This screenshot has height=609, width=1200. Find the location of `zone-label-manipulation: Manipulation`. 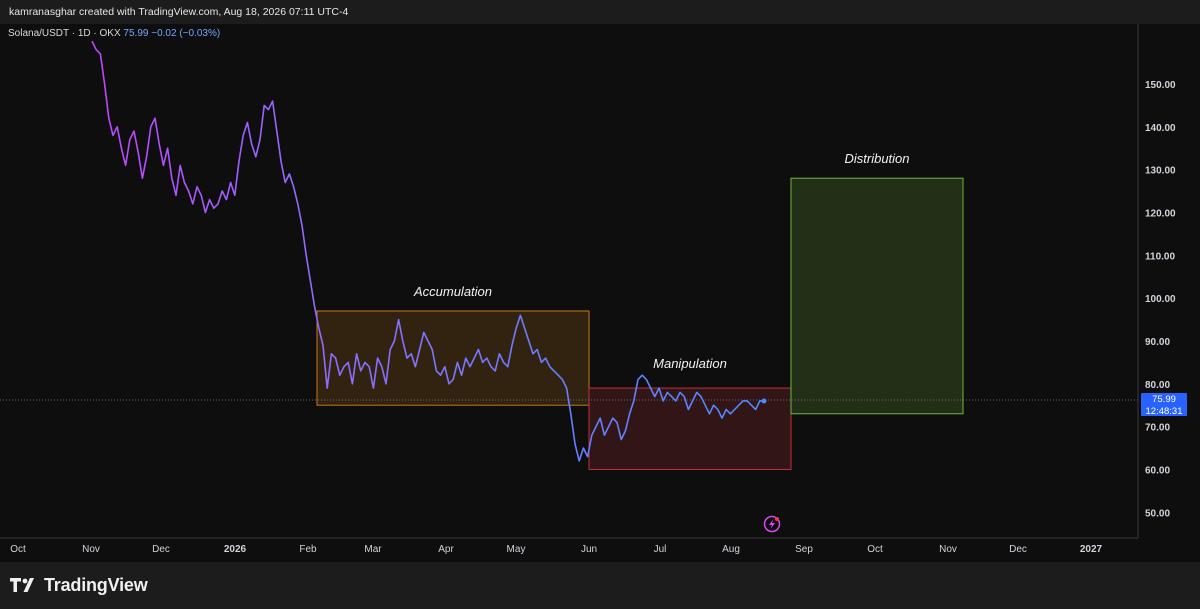

zone-label-manipulation: Manipulation is located at coordinates (690, 363).